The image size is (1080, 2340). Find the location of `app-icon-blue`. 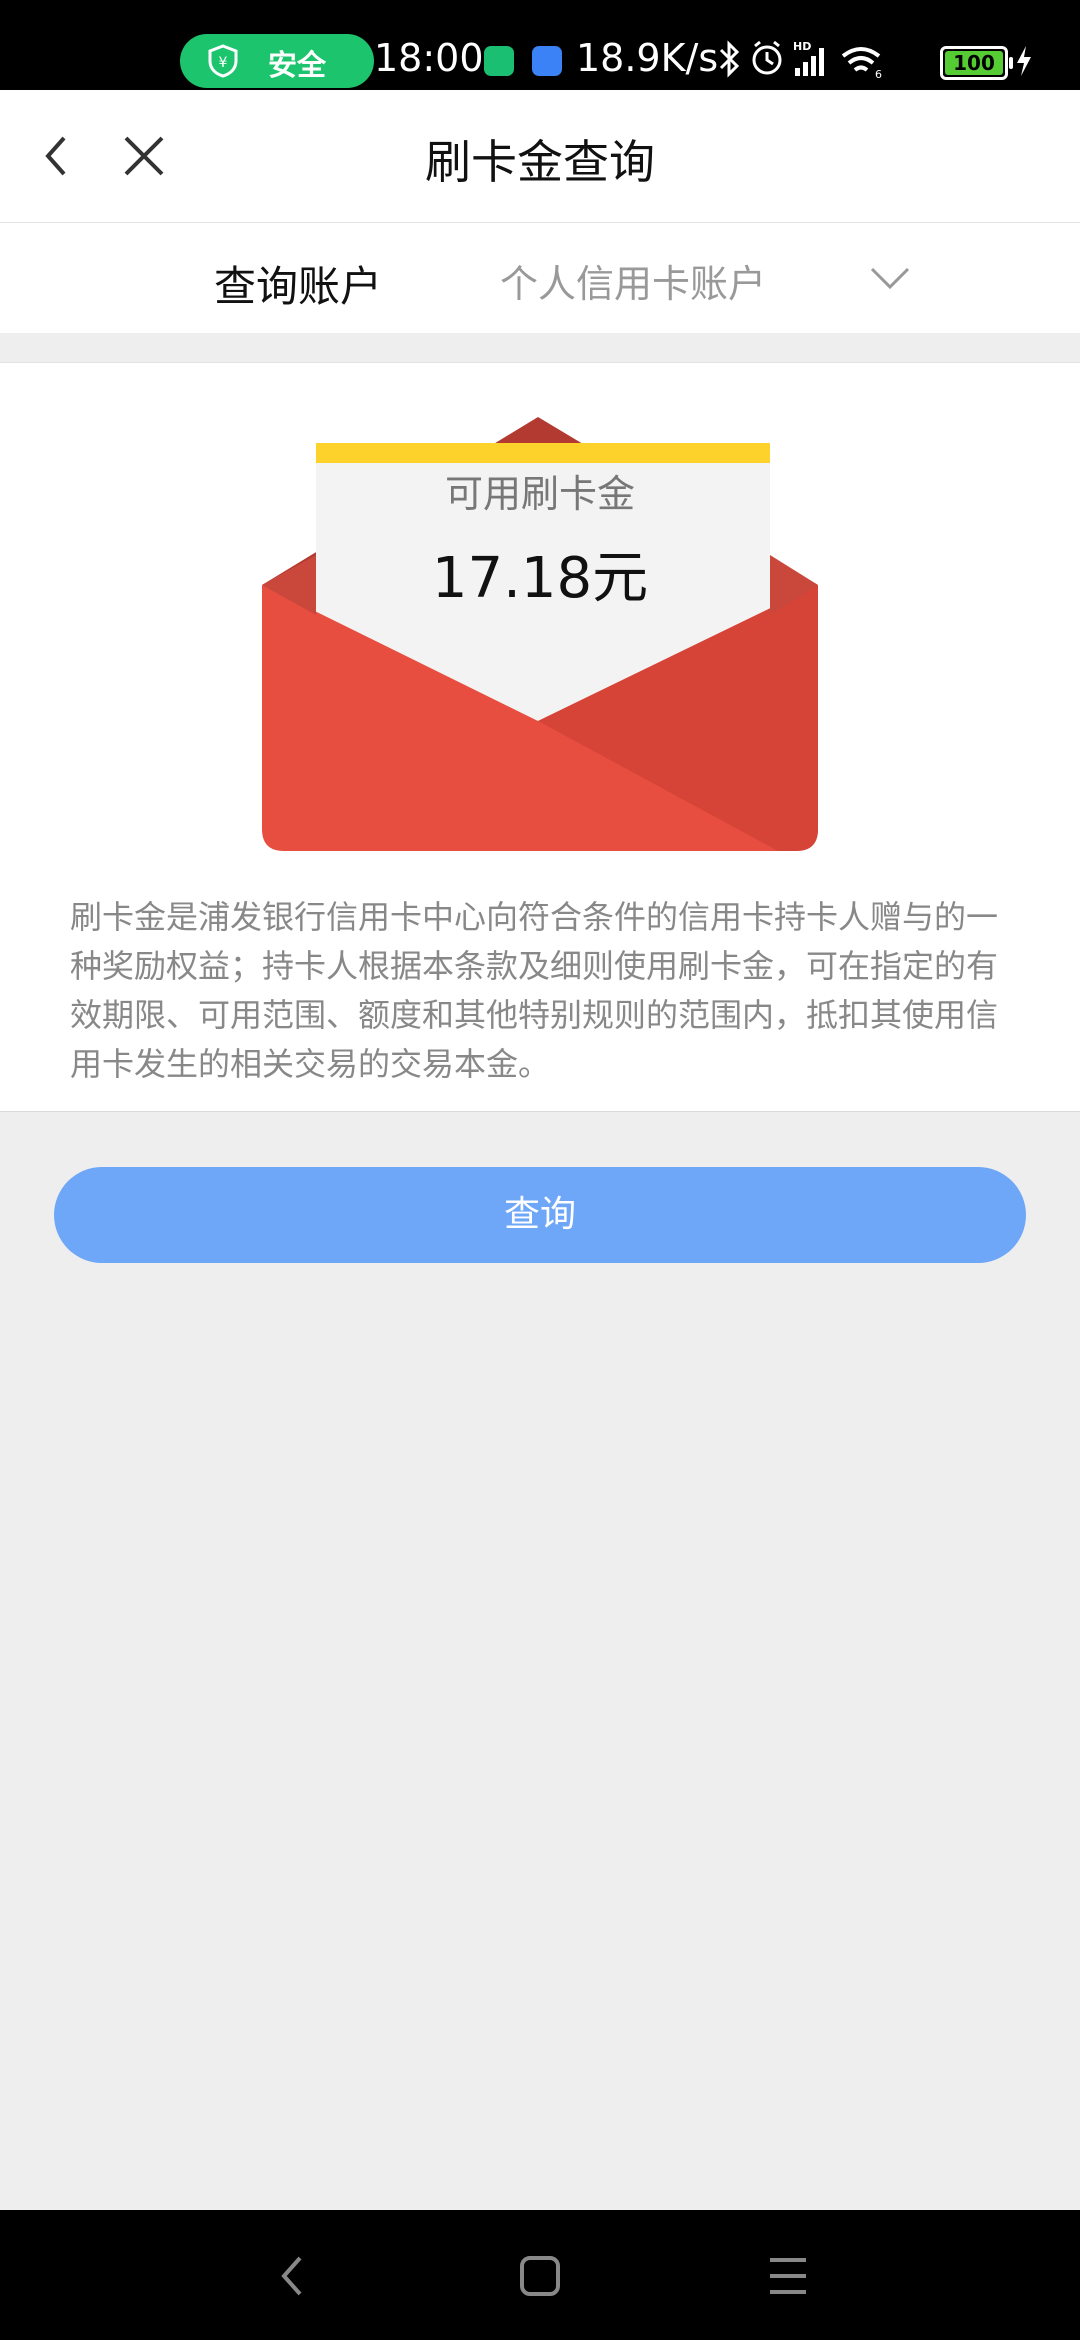

app-icon-blue is located at coordinates (547, 61).